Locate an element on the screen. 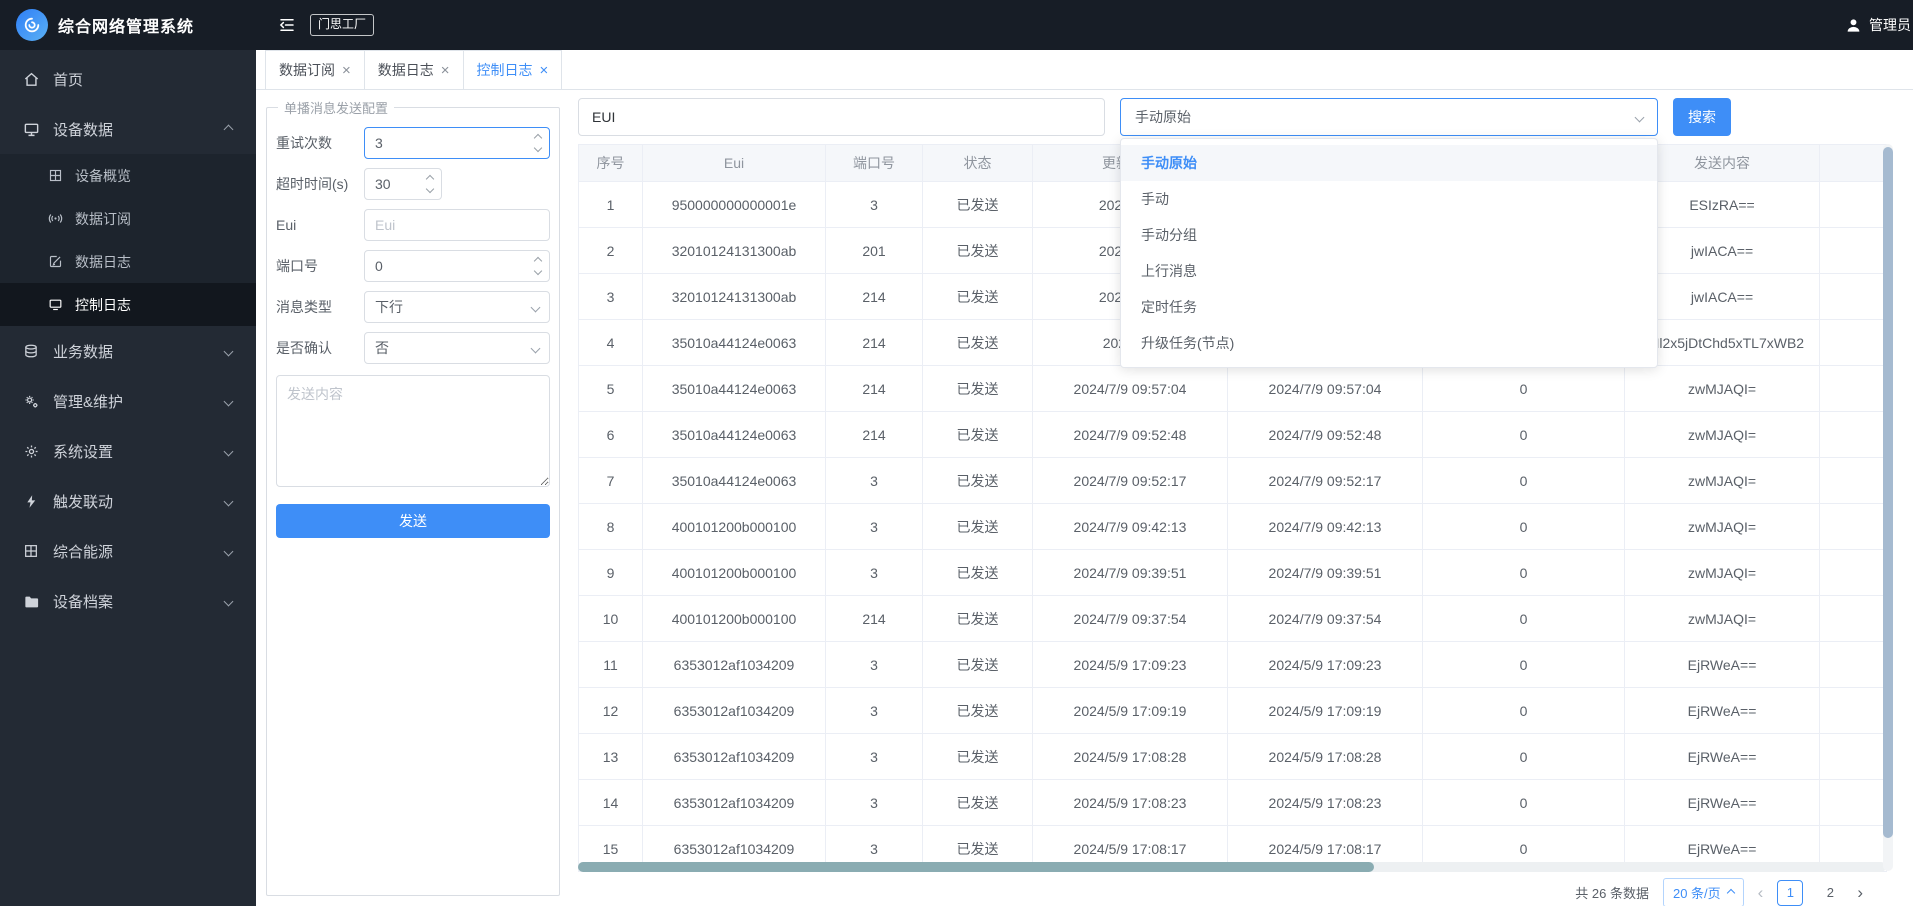 This screenshot has height=906, width=1913. sidebar-collapse-icon is located at coordinates (287, 25).